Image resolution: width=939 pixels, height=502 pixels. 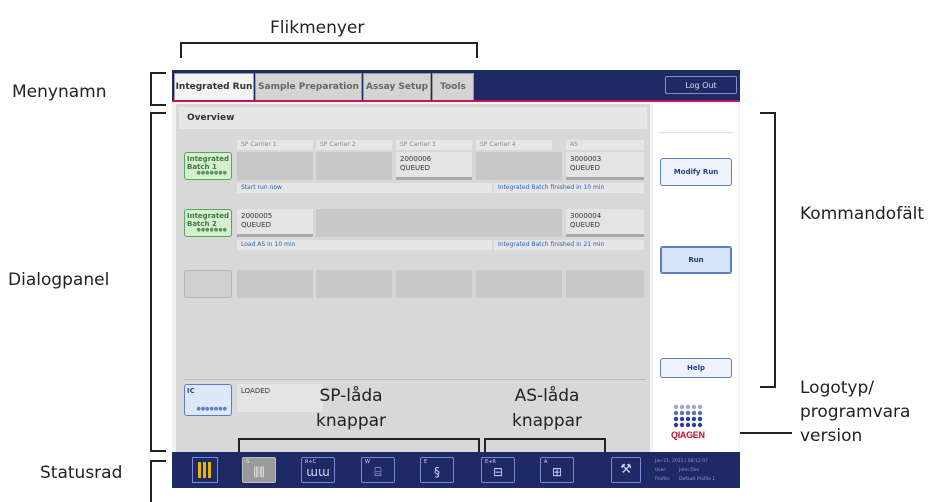 What do you see at coordinates (397, 86) in the screenshot?
I see `tab-assay-setup: Assay Setup` at bounding box center [397, 86].